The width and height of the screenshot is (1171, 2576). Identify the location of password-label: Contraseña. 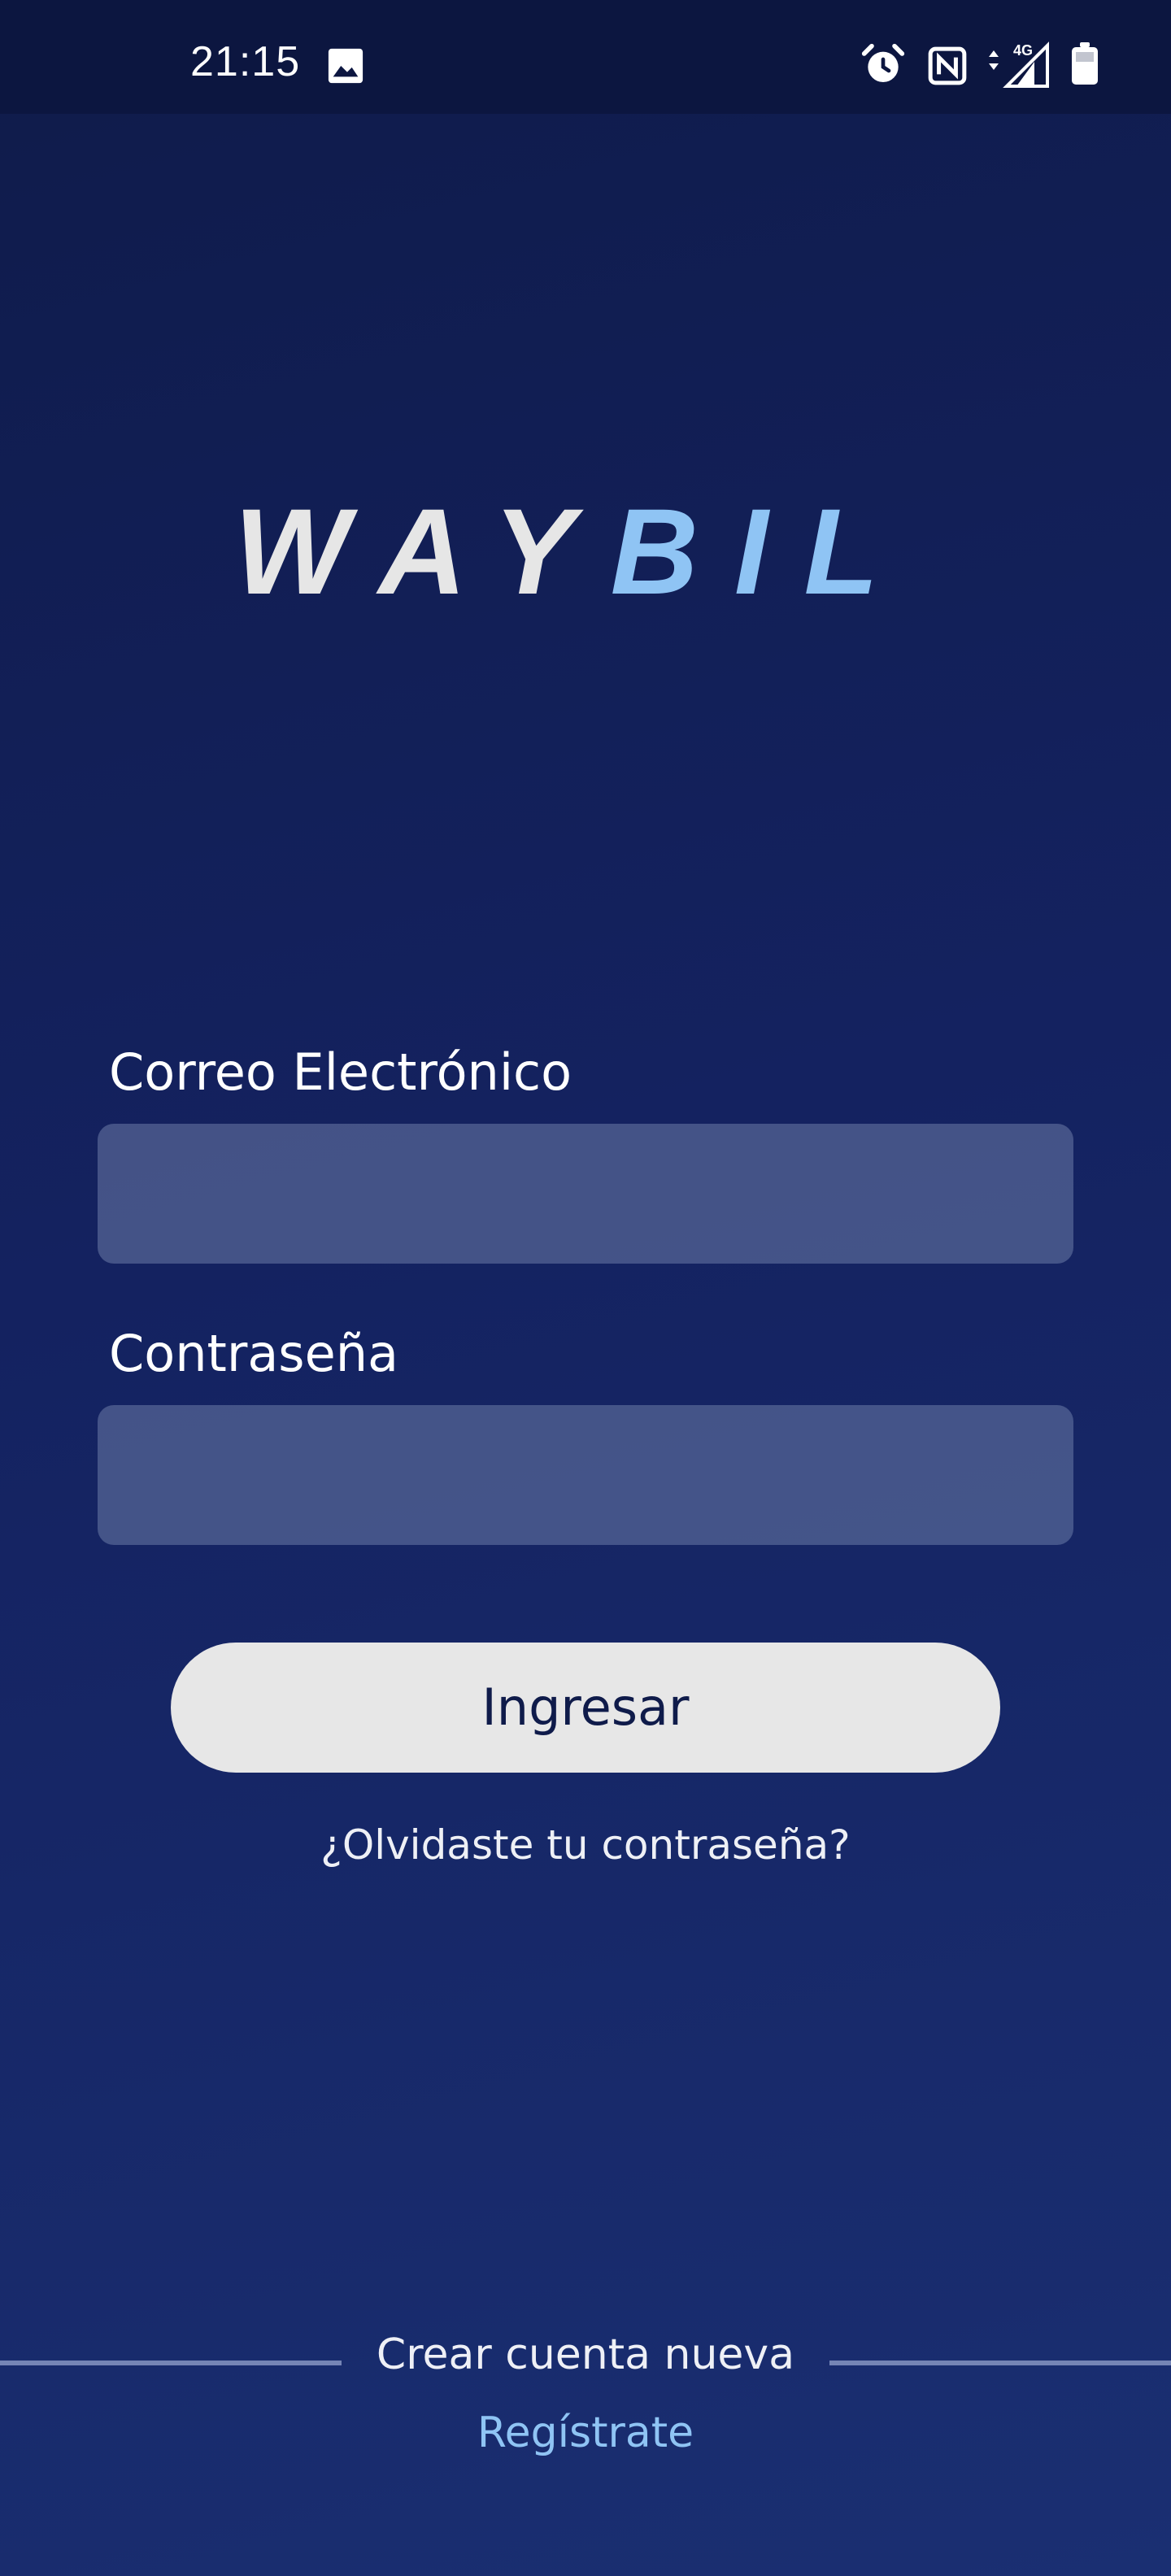
(254, 1354).